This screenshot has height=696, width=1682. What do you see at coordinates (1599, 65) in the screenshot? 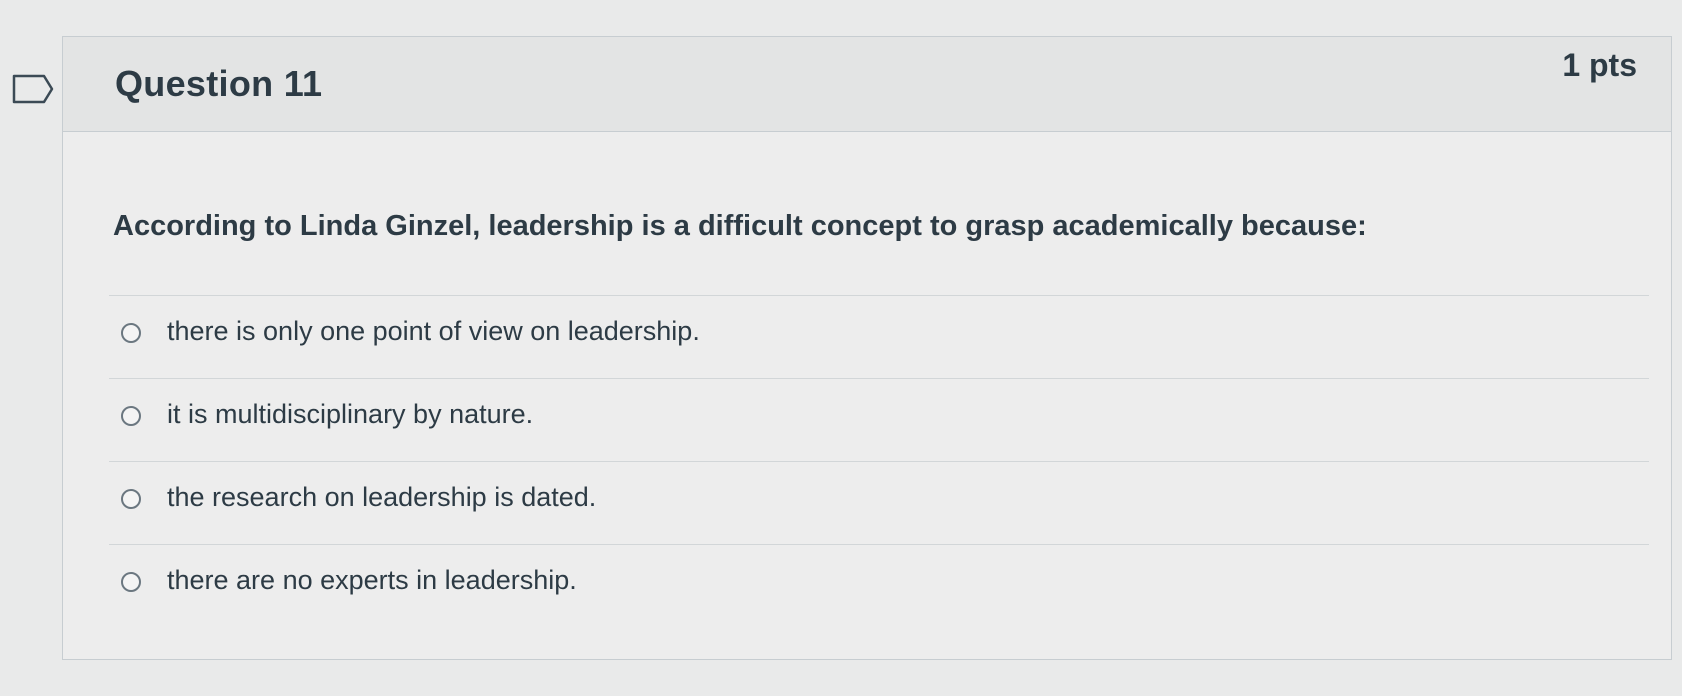
I see `question-points: 1 pts` at bounding box center [1599, 65].